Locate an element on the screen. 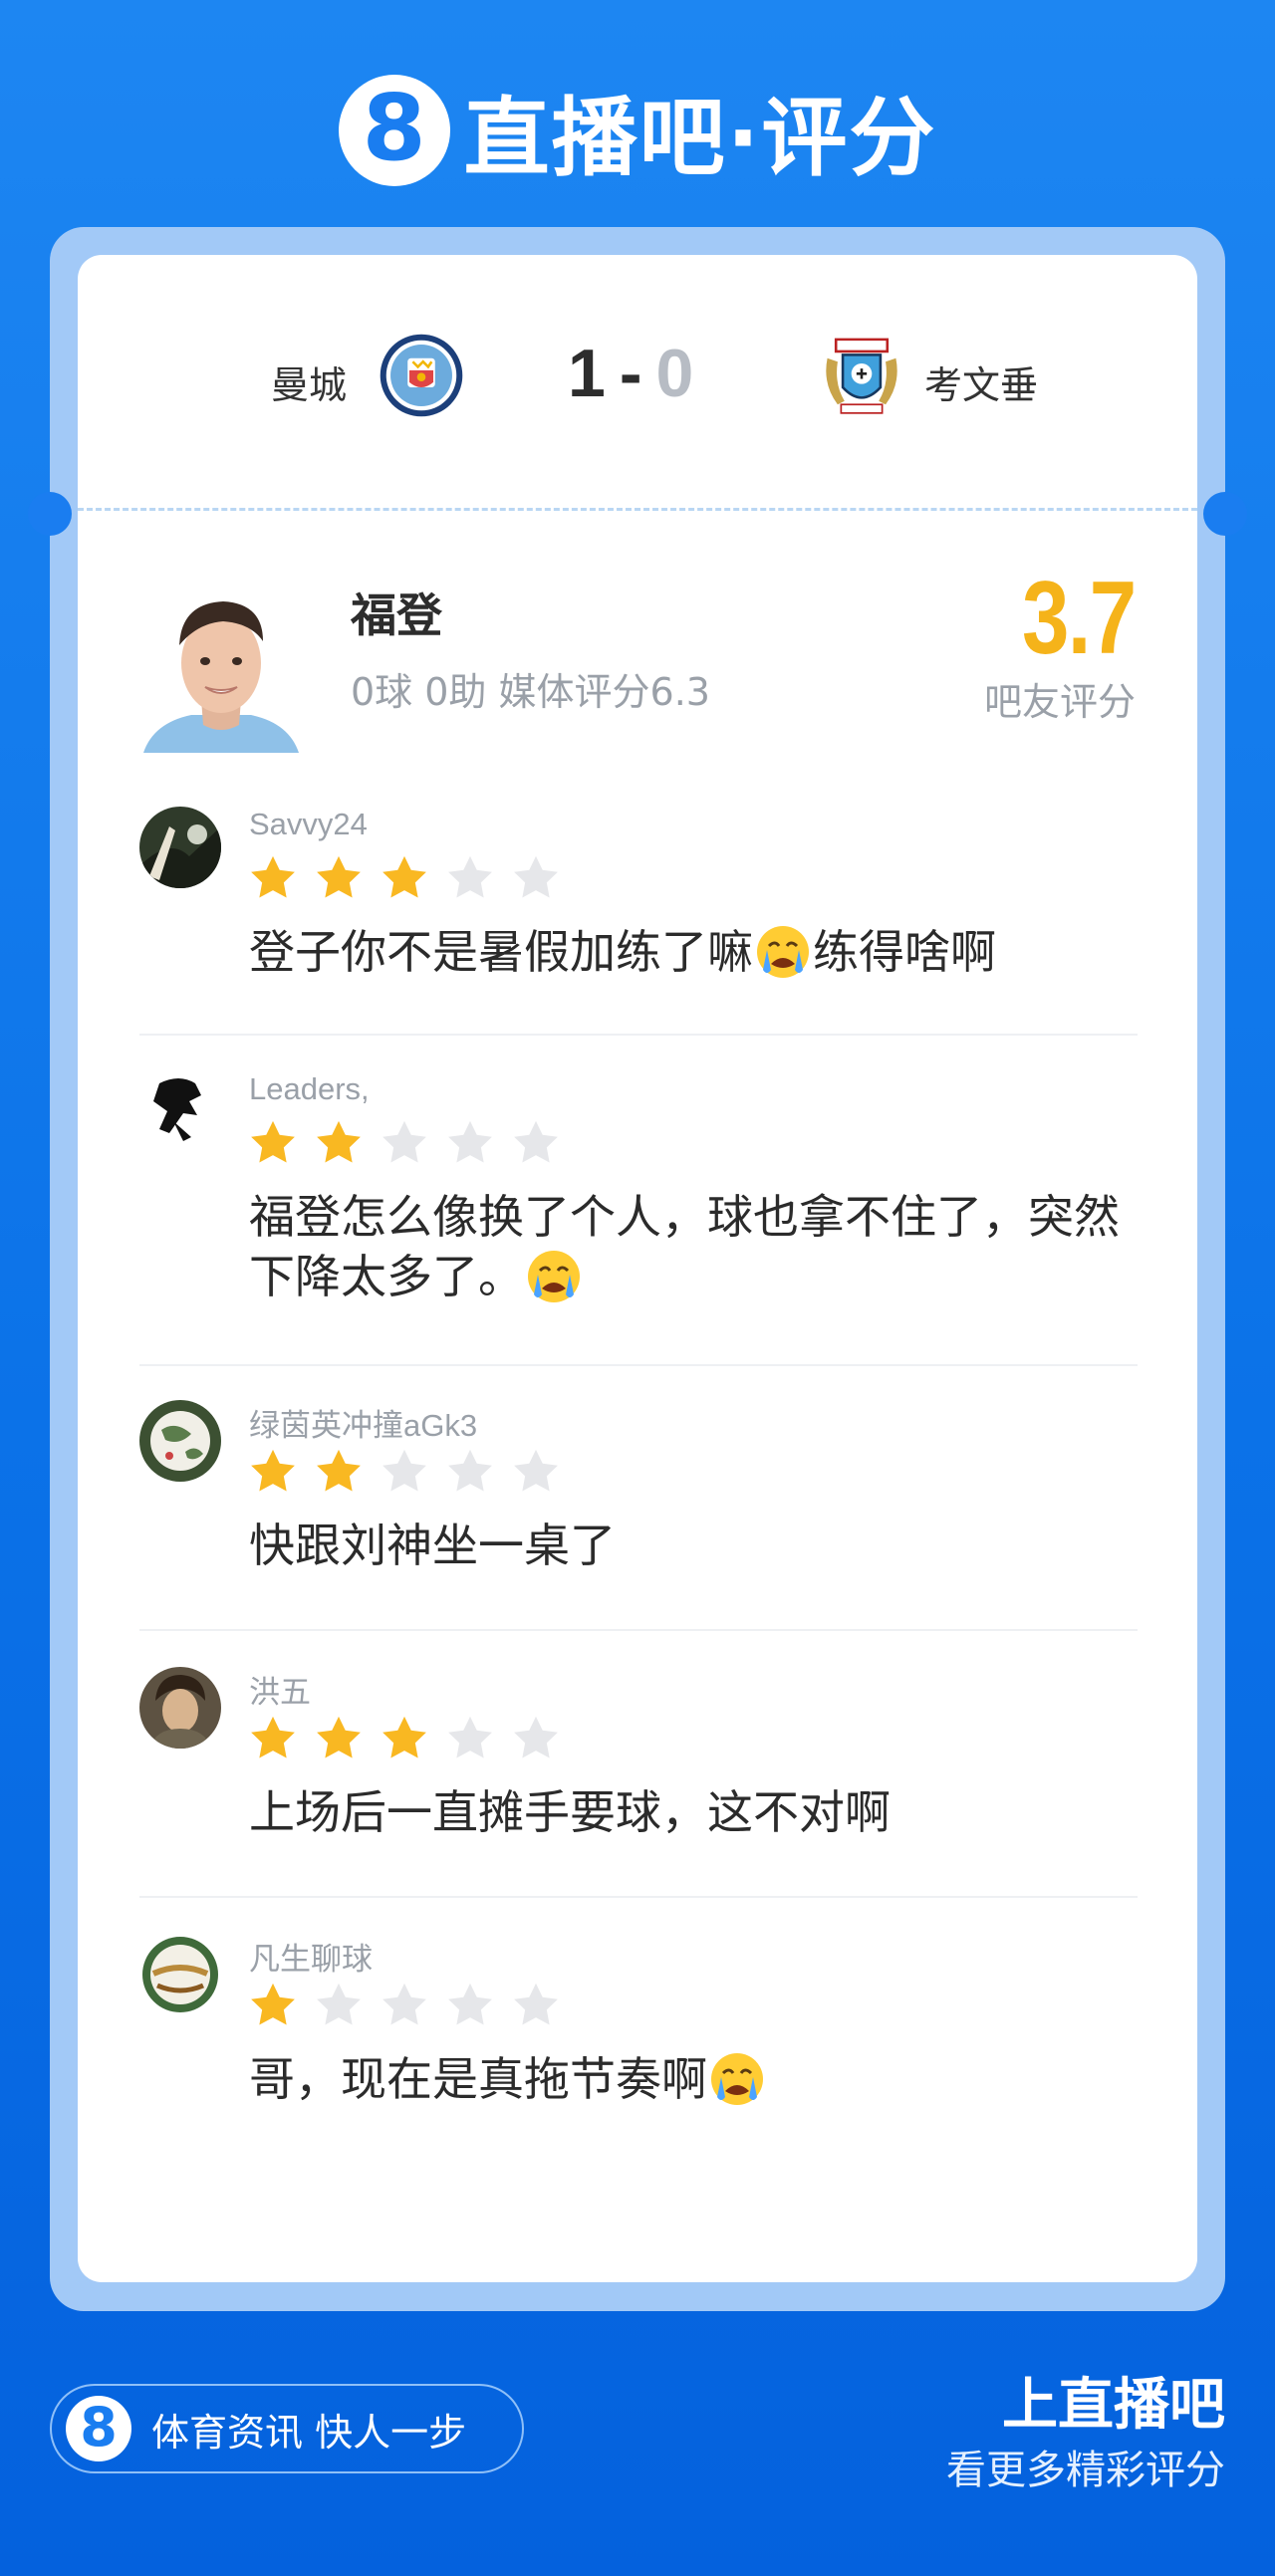 This screenshot has height=2576, width=1275. cta-title: 上直播吧 is located at coordinates (1113, 2400).